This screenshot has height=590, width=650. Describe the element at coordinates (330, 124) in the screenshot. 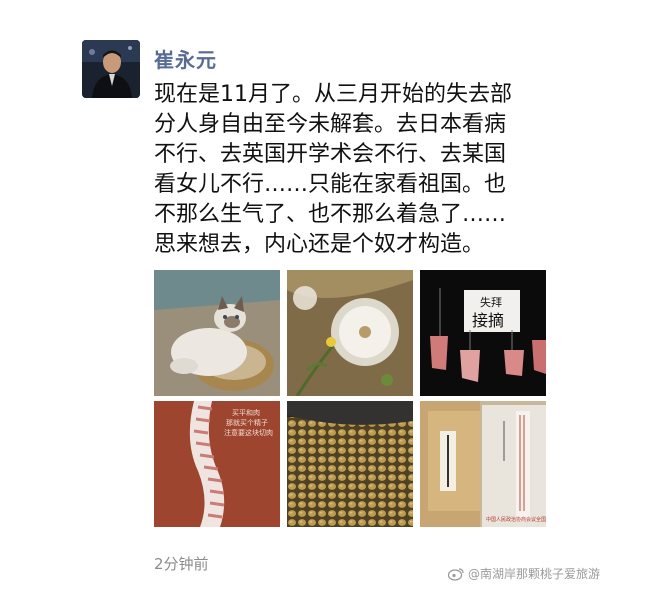

I see `post-content-line: 分人身自由至今未解套。去日本看病` at that location.